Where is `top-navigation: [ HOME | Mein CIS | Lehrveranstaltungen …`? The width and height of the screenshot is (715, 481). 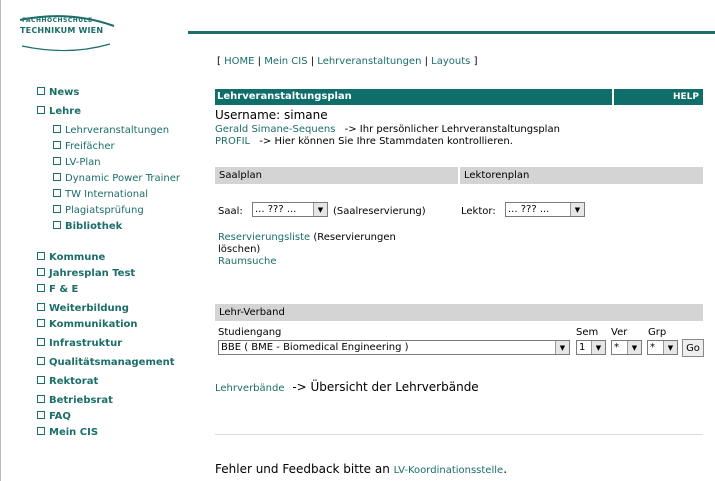
top-navigation: [ HOME | Mein CIS | Lehrveranstaltungen … is located at coordinates (347, 61).